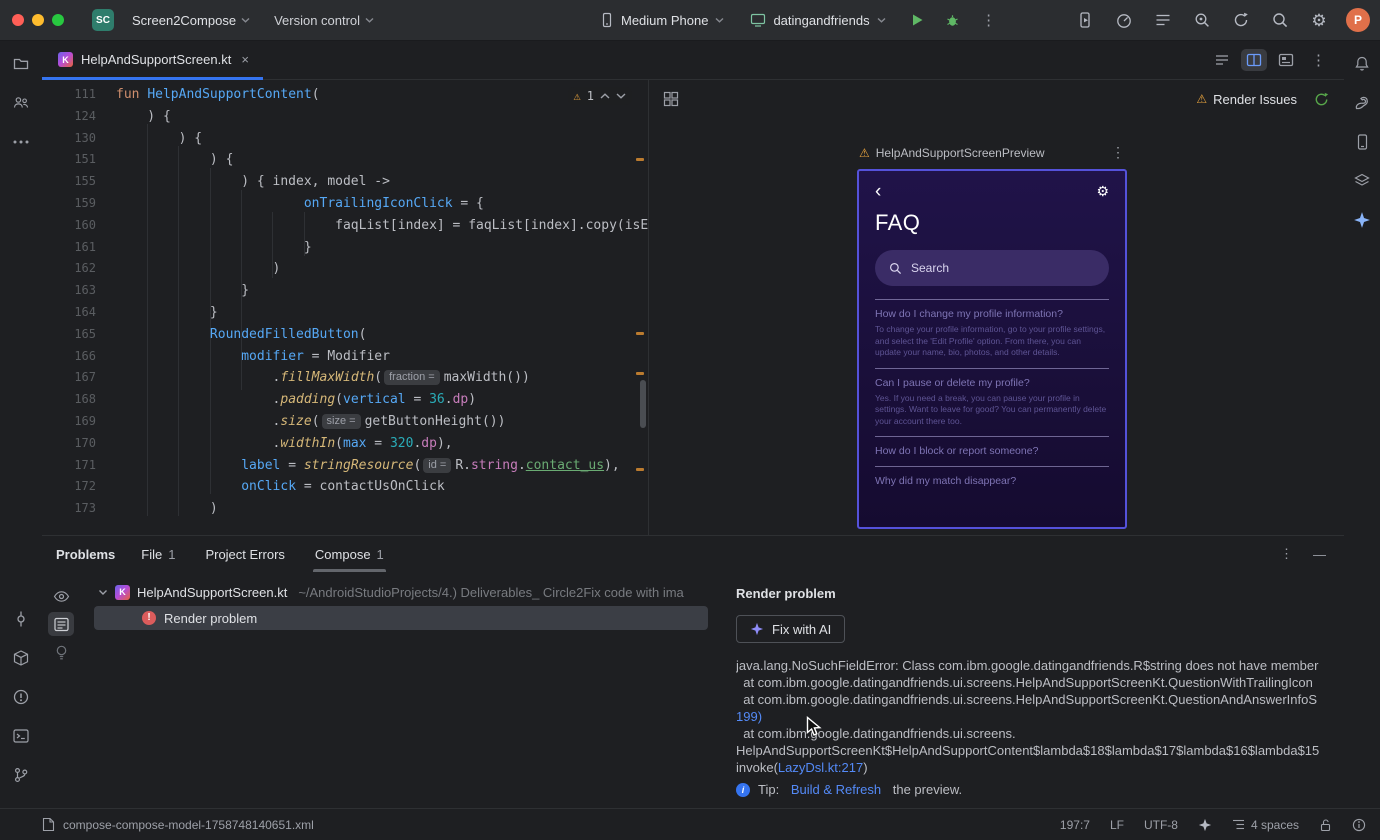 The width and height of the screenshot is (1380, 840). I want to click on close-tab-icon: ×, so click(245, 59).